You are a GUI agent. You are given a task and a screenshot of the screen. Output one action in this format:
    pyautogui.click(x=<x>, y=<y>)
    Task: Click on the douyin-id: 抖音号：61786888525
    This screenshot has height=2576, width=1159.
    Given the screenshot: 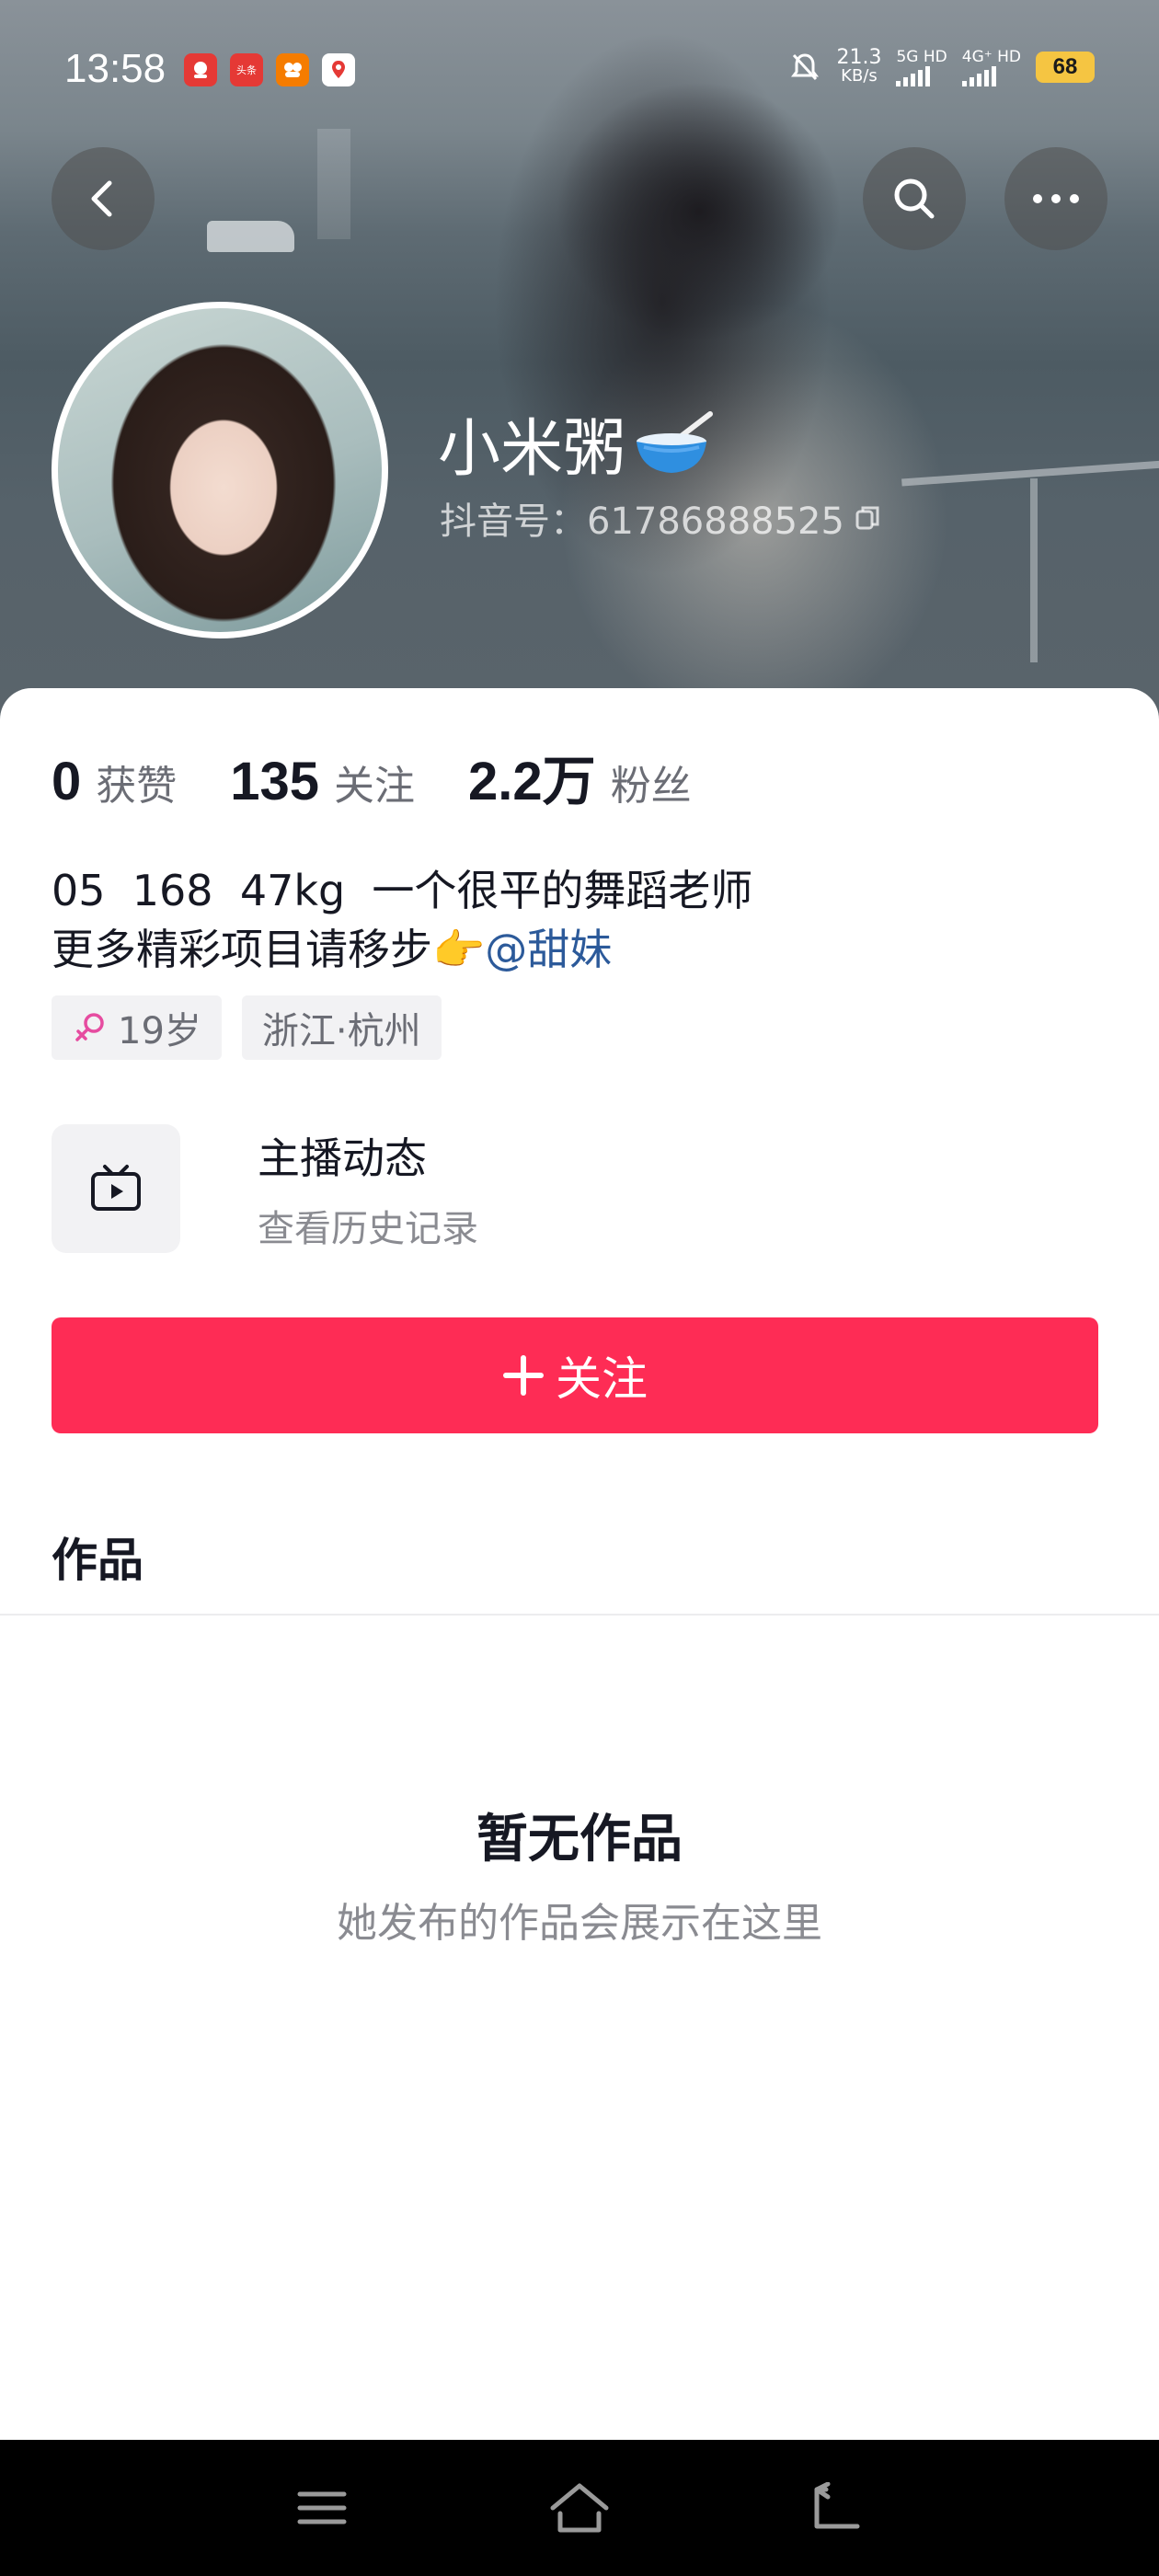 What is the action you would take?
    pyautogui.click(x=661, y=518)
    